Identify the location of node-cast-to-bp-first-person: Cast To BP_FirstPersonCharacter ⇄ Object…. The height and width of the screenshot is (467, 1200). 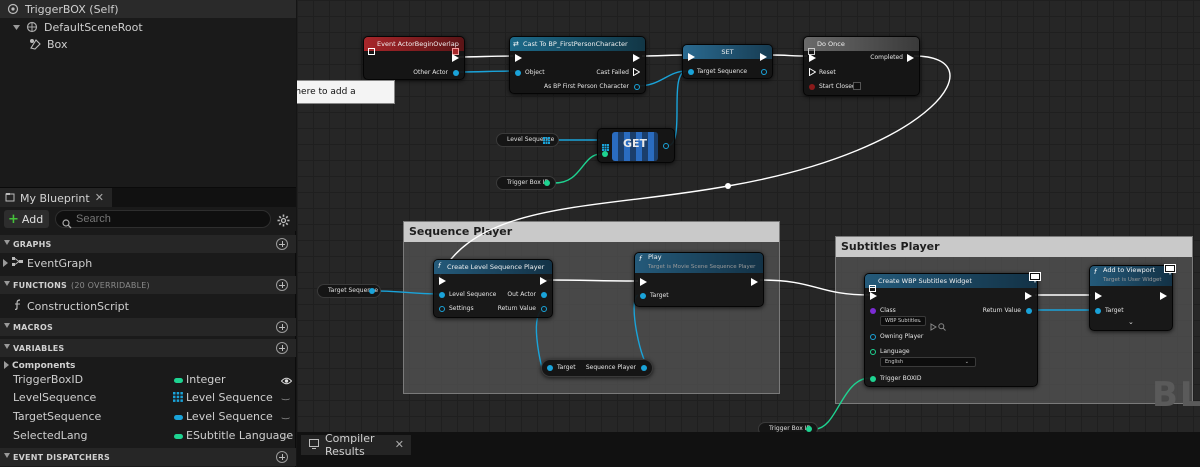
(577, 65).